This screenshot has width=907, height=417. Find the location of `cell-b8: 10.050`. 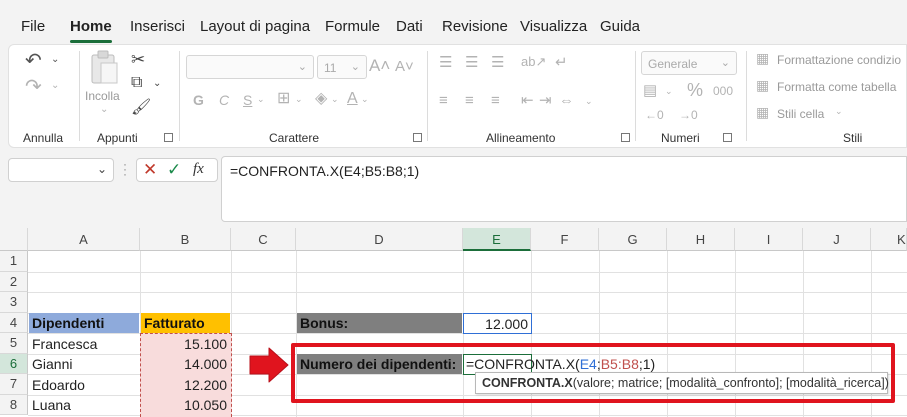

cell-b8: 10.050 is located at coordinates (185, 405).